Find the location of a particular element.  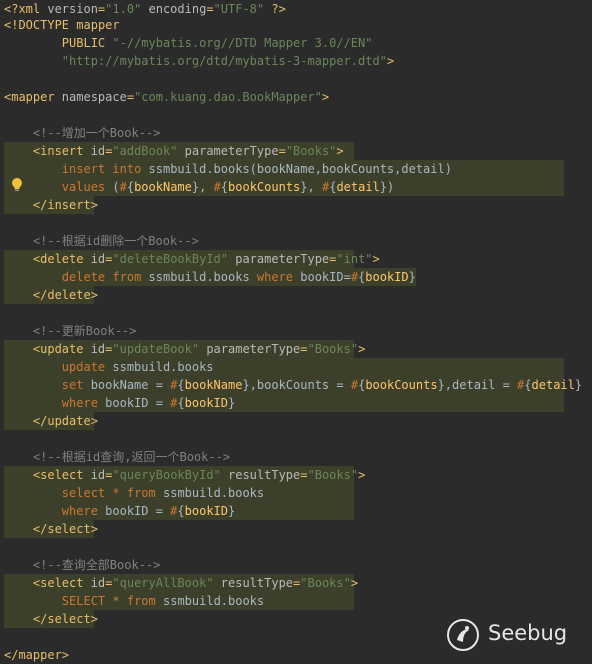

code-line-text: <!--查询全部Book--> is located at coordinates (82, 565).